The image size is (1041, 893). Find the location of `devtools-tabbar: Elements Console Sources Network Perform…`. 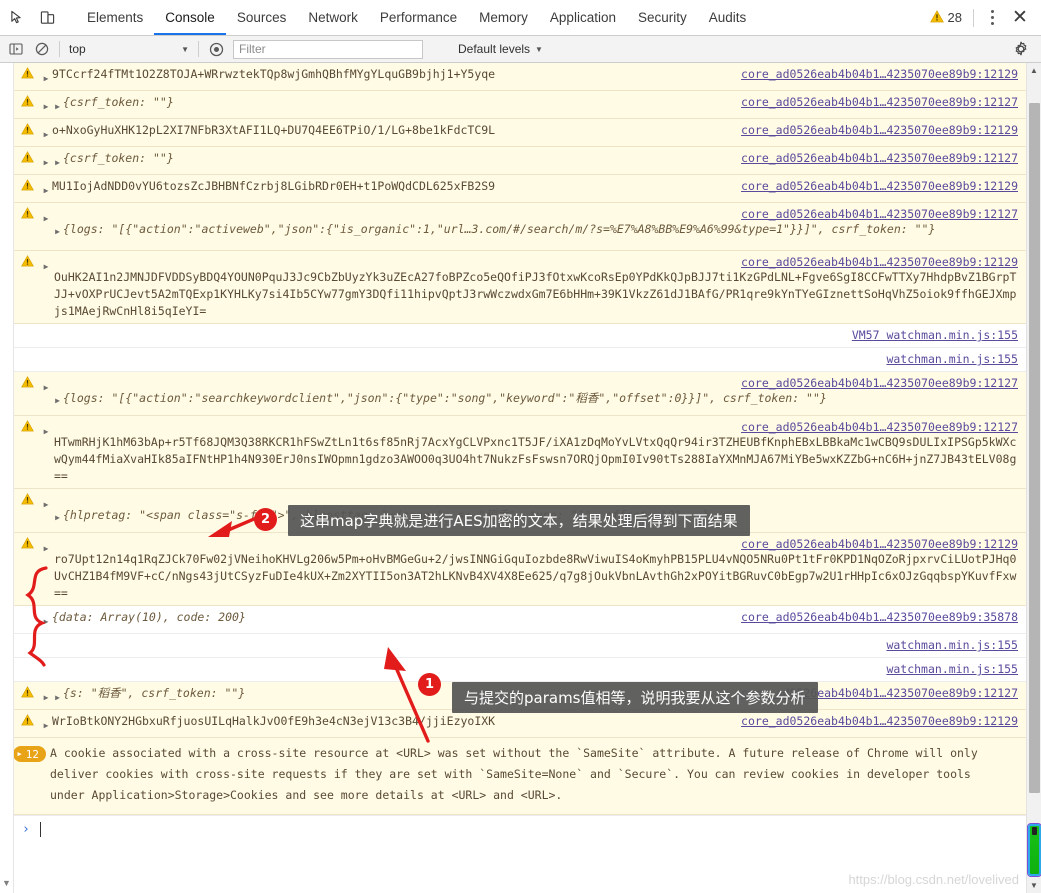

devtools-tabbar: Elements Console Sources Network Perform… is located at coordinates (520, 18).